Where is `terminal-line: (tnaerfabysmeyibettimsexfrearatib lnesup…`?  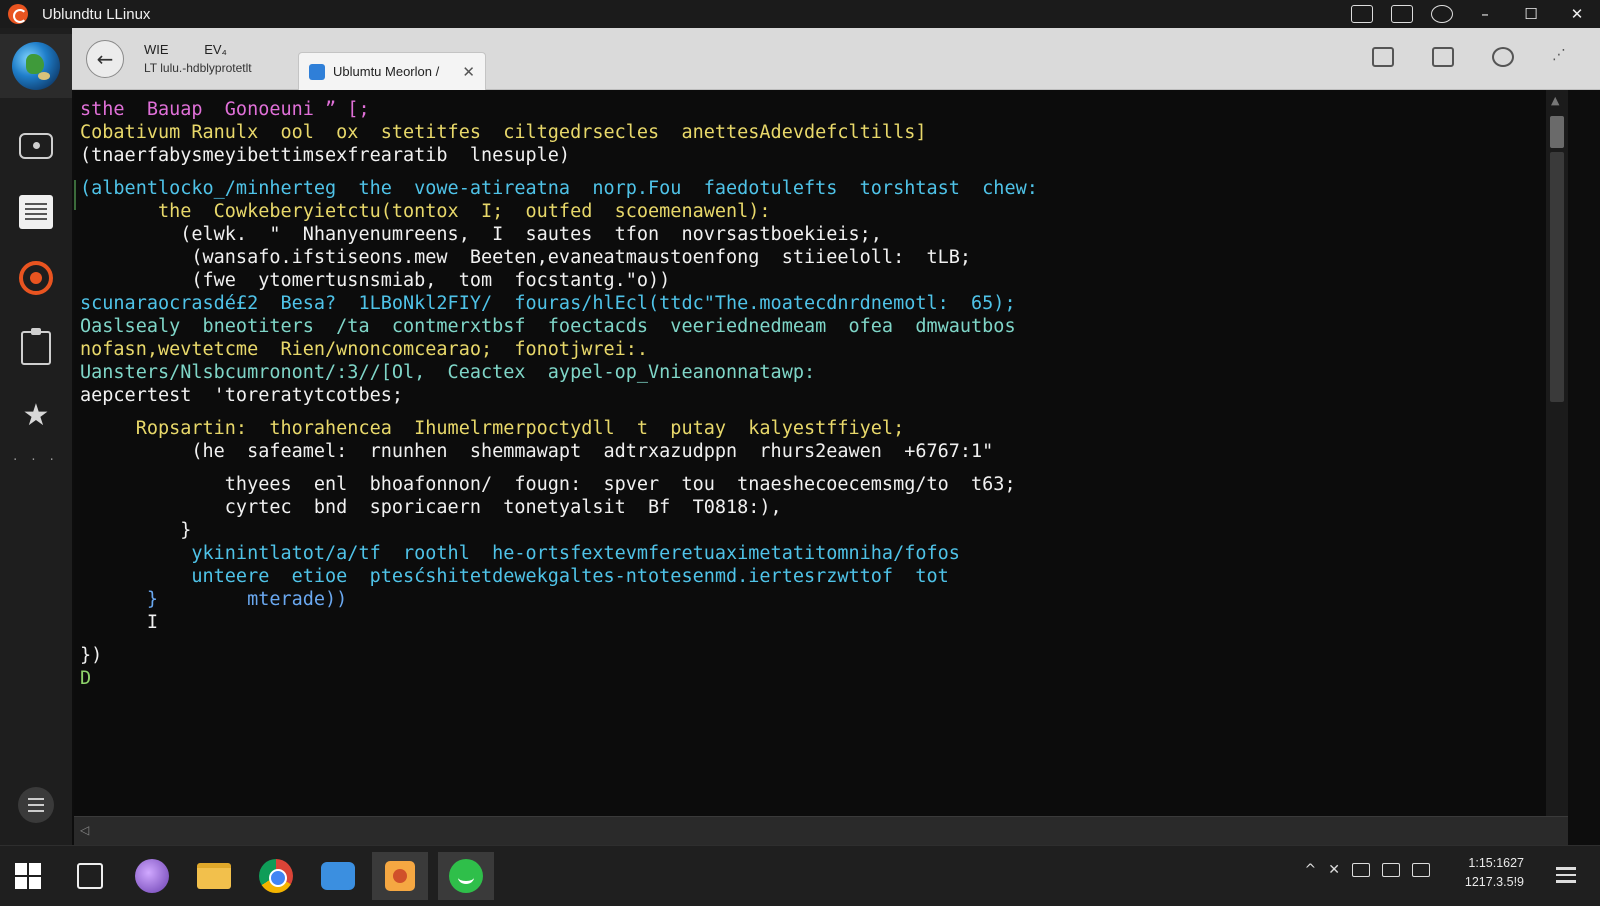 terminal-line: (tnaerfabysmeyibettimsexfrearatib lnesup… is located at coordinates (325, 155).